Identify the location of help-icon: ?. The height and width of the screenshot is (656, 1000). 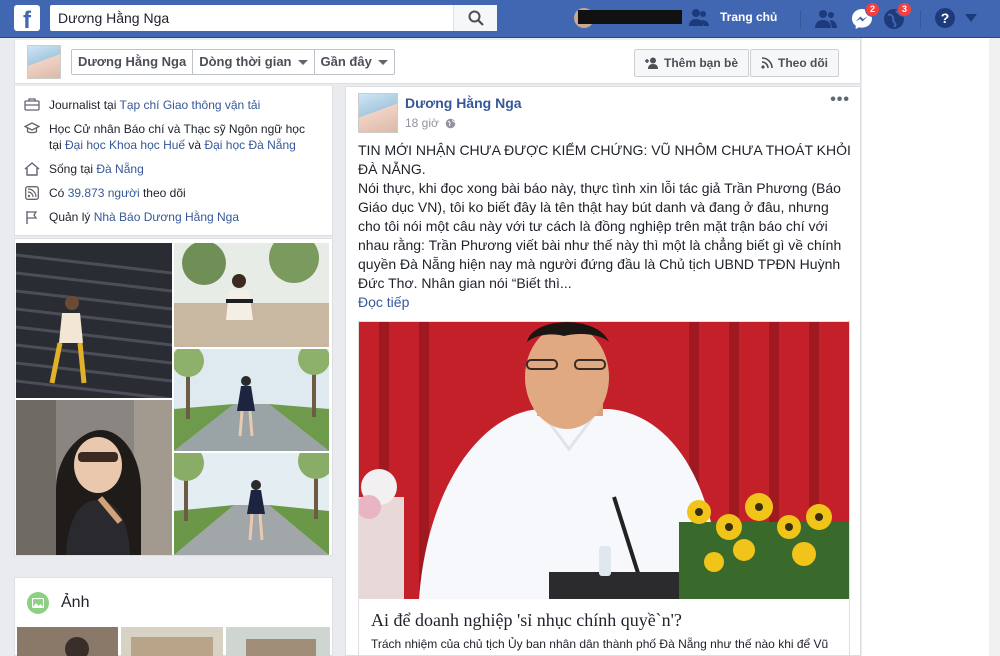
(945, 18).